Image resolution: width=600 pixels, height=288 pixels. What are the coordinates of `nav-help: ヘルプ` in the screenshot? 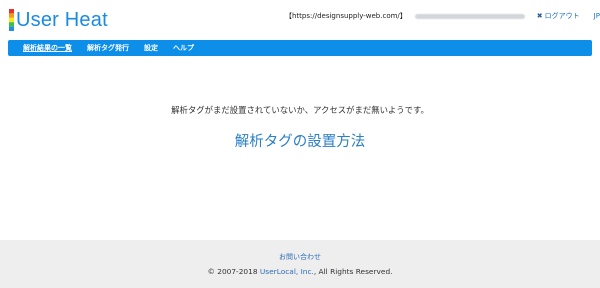 It's located at (183, 48).